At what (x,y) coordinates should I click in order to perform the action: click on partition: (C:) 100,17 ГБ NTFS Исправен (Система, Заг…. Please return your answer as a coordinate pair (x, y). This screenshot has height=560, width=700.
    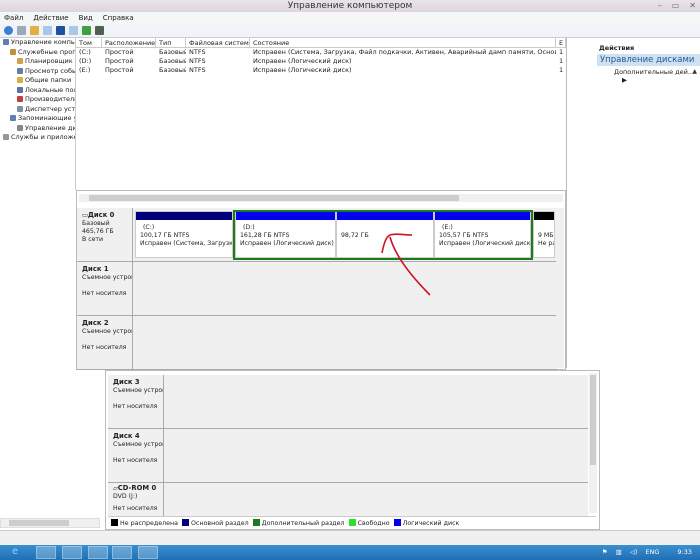
    Looking at the image, I should click on (184, 234).